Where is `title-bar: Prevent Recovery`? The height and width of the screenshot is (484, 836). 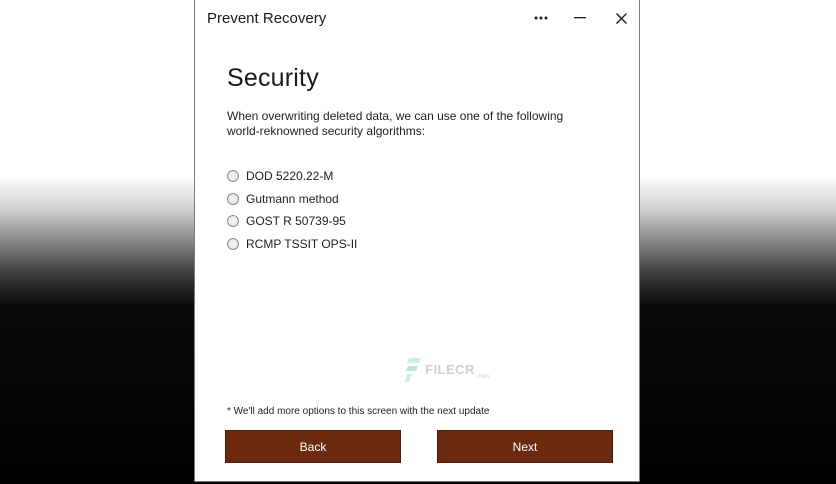
title-bar: Prevent Recovery is located at coordinates (417, 18).